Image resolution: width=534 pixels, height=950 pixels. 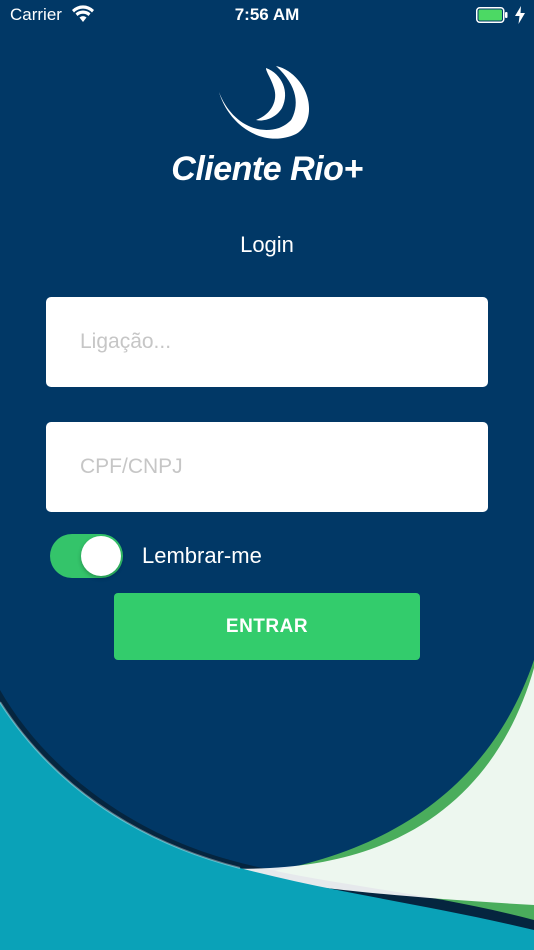 I want to click on status-time: 7:56 AM, so click(x=267, y=14).